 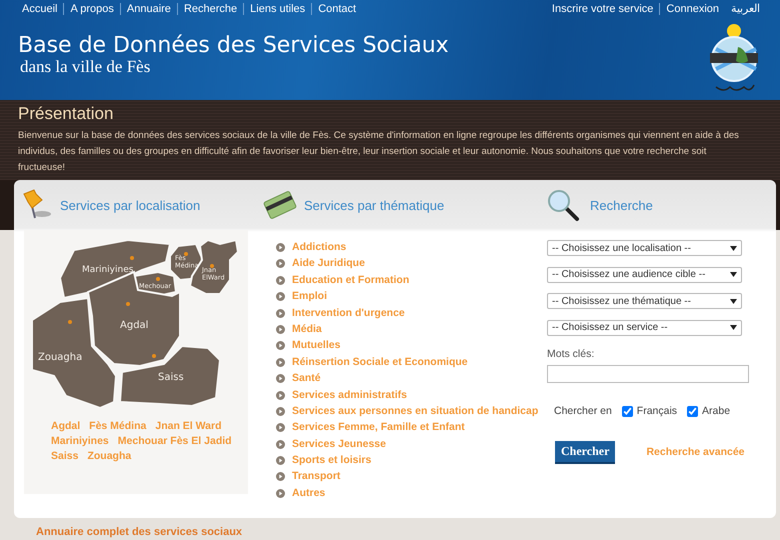 What do you see at coordinates (277, 9) in the screenshot?
I see `nav-link: Liens utiles` at bounding box center [277, 9].